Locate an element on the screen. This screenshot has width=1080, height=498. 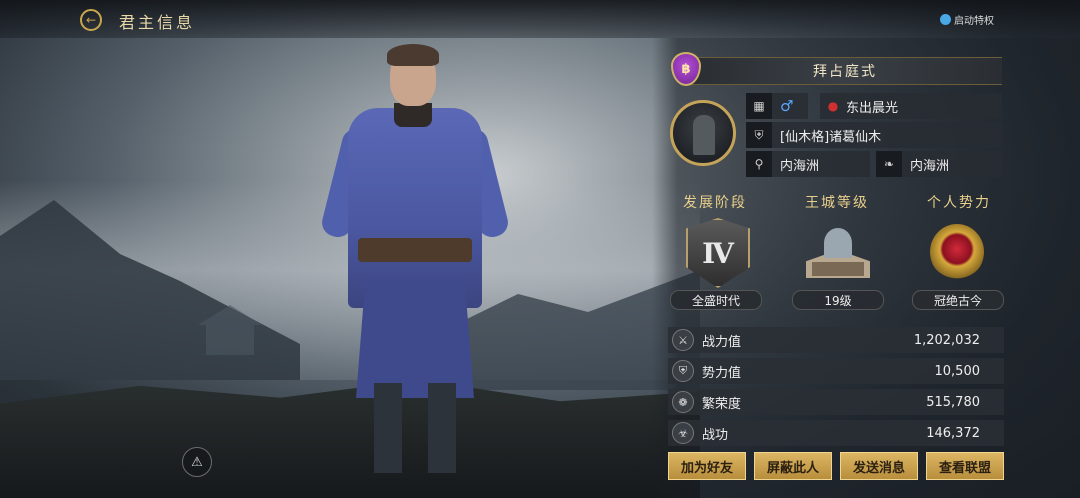
stat-row-merit: ☣ 战功 146,372 is located at coordinates (836, 433).